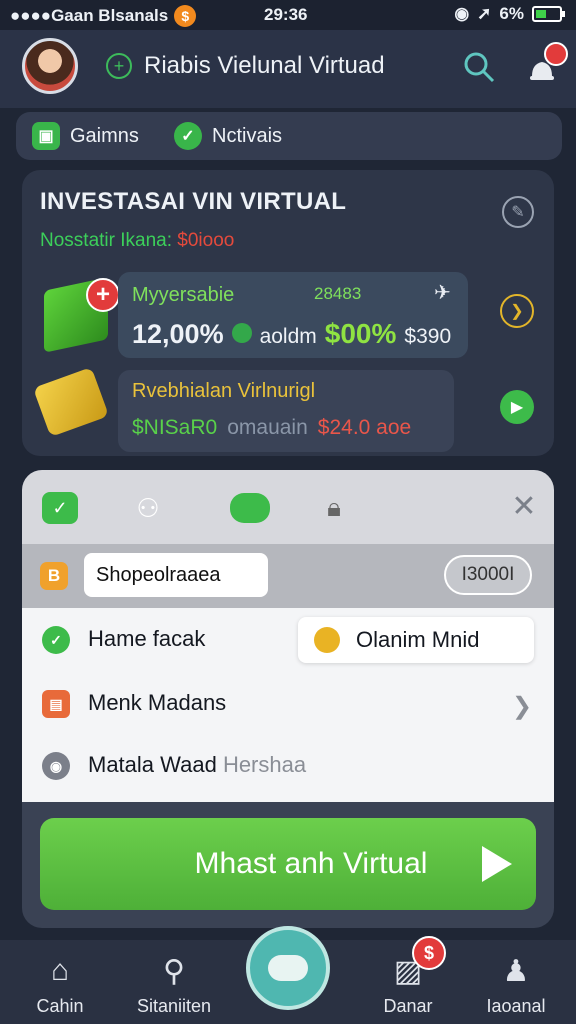 The height and width of the screenshot is (1024, 576). I want to click on card2-muted-value: omauain, so click(267, 427).